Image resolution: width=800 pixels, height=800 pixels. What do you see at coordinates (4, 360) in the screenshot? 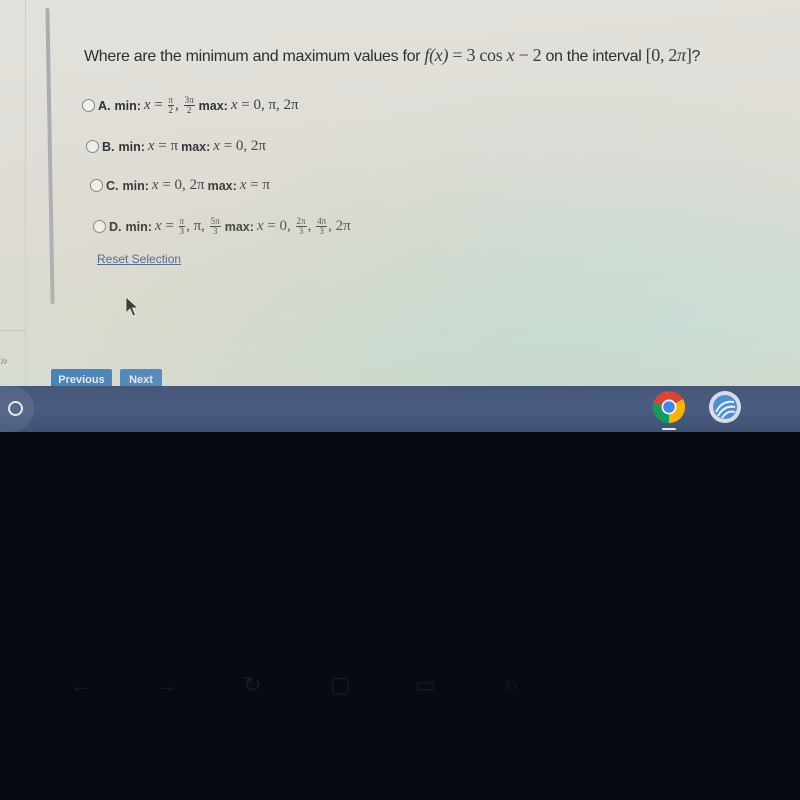
I see `expand-panel-icon: »` at bounding box center [4, 360].